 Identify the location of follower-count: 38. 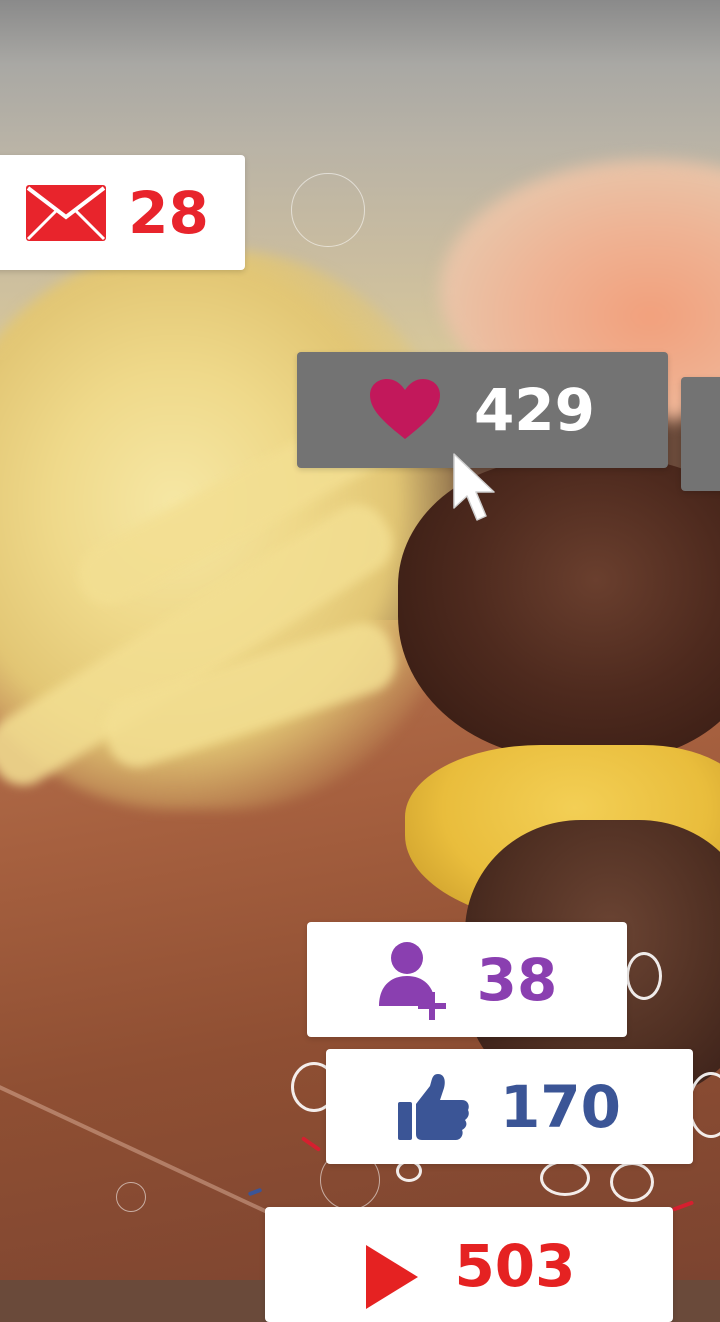
(517, 979).